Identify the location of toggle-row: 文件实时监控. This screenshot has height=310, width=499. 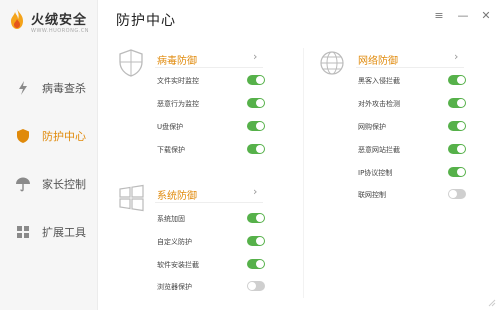
(212, 82).